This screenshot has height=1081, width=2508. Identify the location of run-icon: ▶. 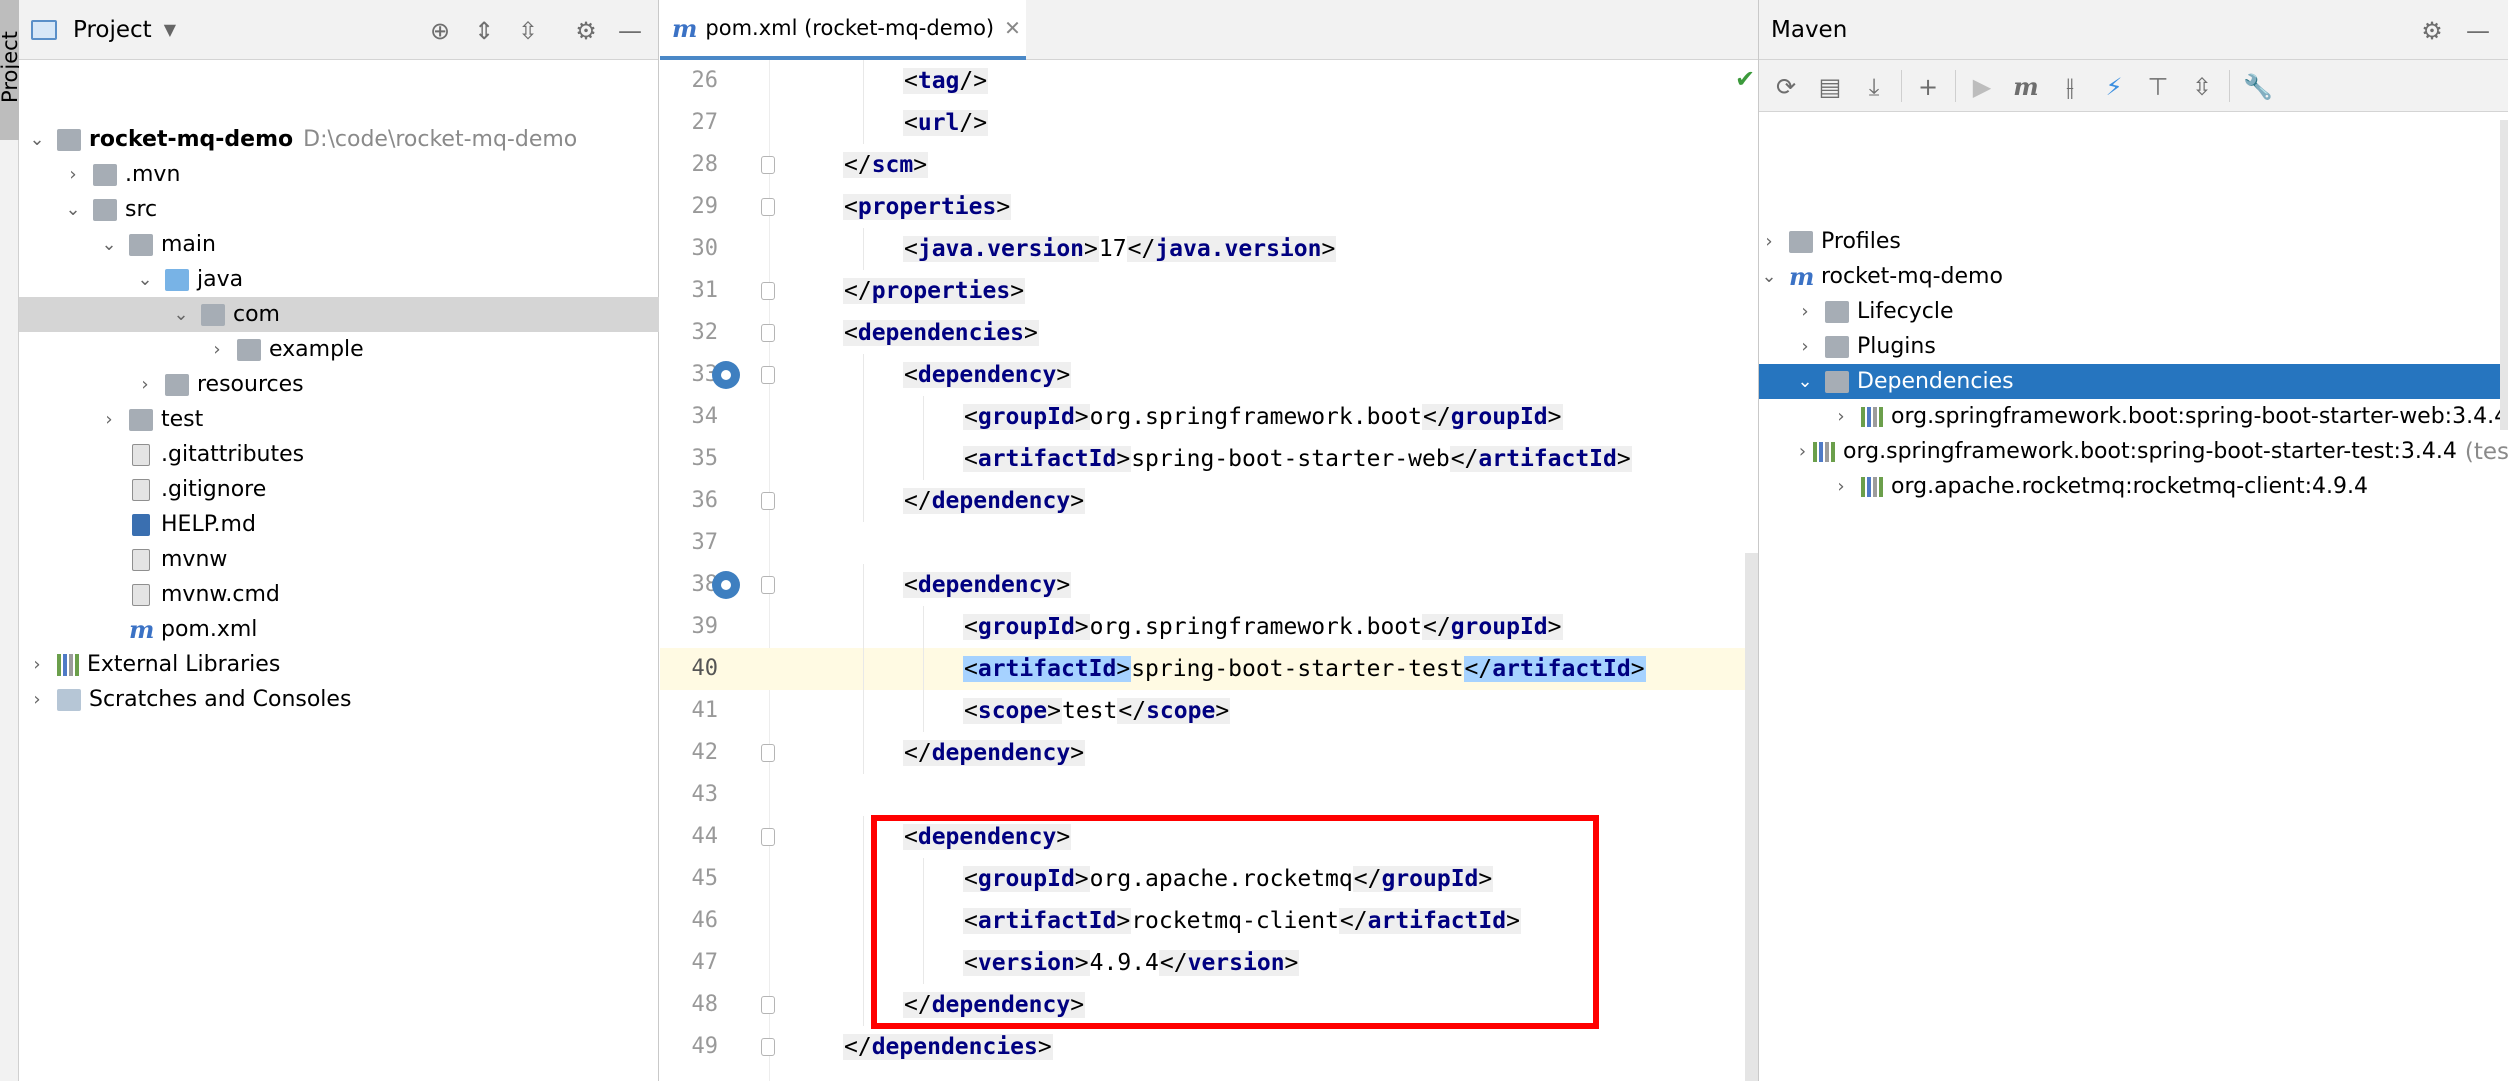
(1982, 87).